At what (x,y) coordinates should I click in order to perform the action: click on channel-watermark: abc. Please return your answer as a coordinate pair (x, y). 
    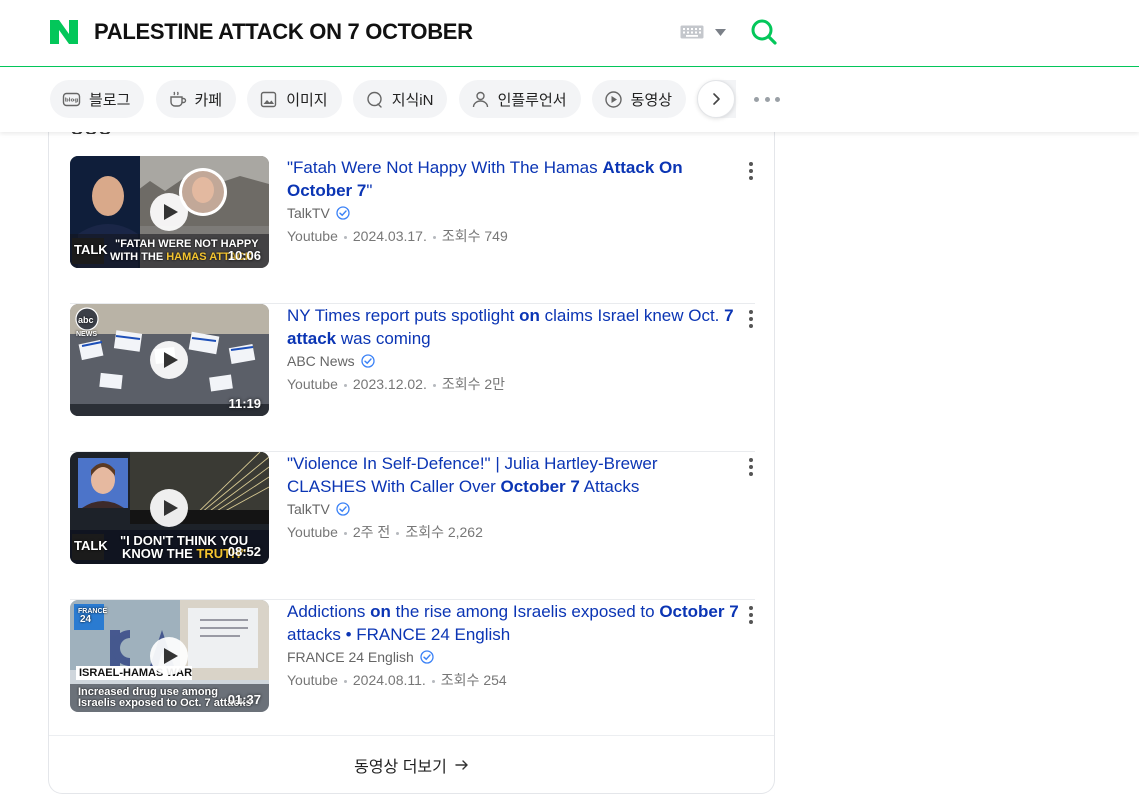
    Looking at the image, I should click on (86, 320).